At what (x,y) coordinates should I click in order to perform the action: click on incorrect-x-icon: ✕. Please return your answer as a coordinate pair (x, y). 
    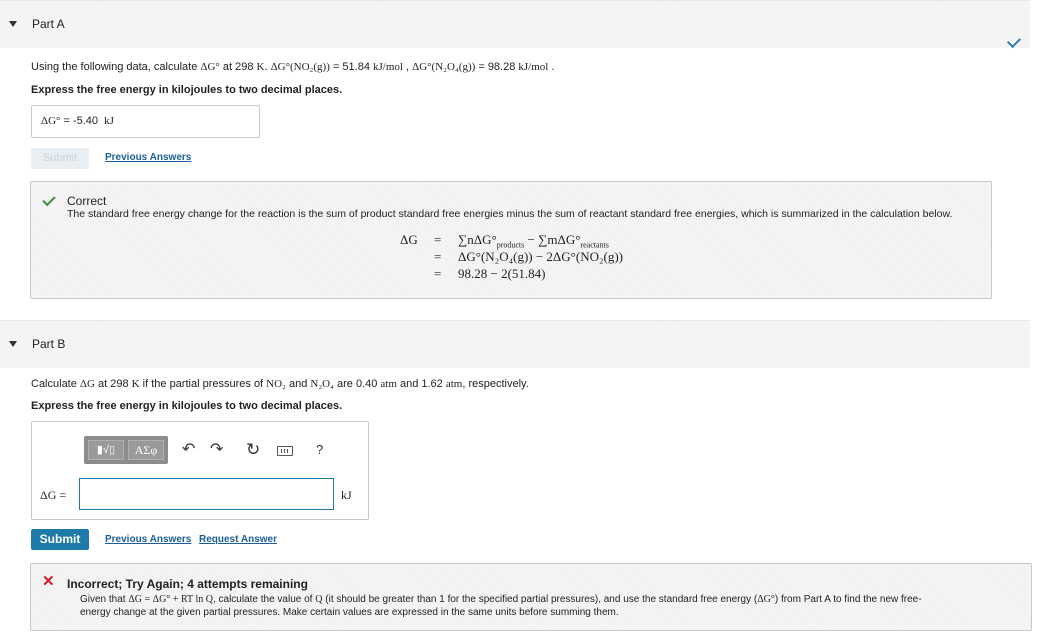
    Looking at the image, I should click on (48, 581).